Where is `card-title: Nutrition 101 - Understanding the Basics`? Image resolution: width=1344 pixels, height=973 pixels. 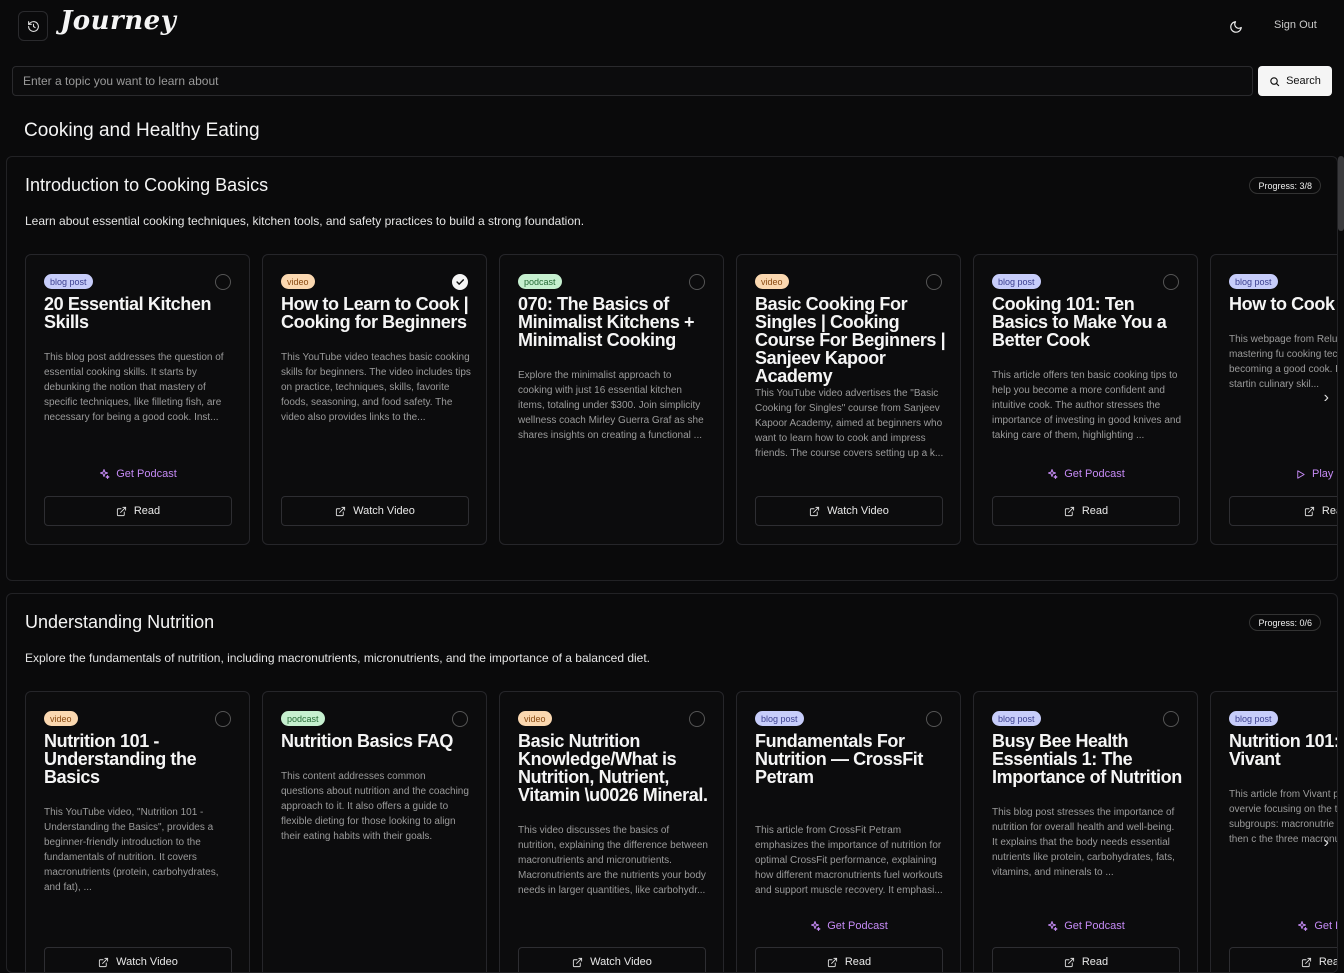
card-title: Nutrition 101 - Understanding the Basics is located at coordinates (141, 759).